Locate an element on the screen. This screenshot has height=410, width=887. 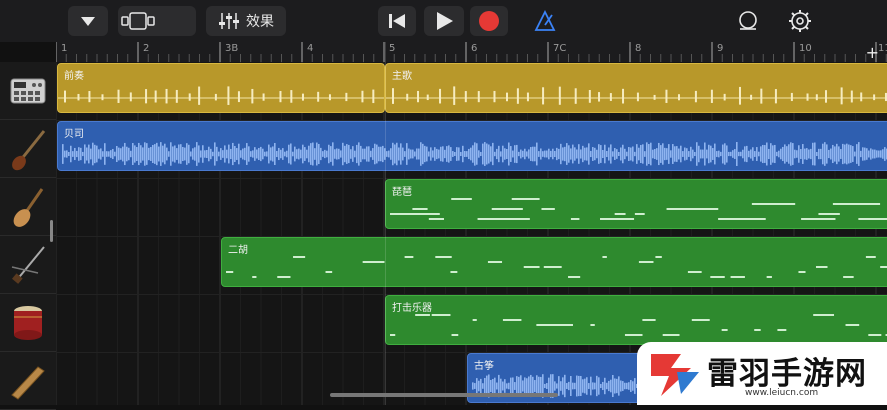
record-icon is located at coordinates (489, 21).